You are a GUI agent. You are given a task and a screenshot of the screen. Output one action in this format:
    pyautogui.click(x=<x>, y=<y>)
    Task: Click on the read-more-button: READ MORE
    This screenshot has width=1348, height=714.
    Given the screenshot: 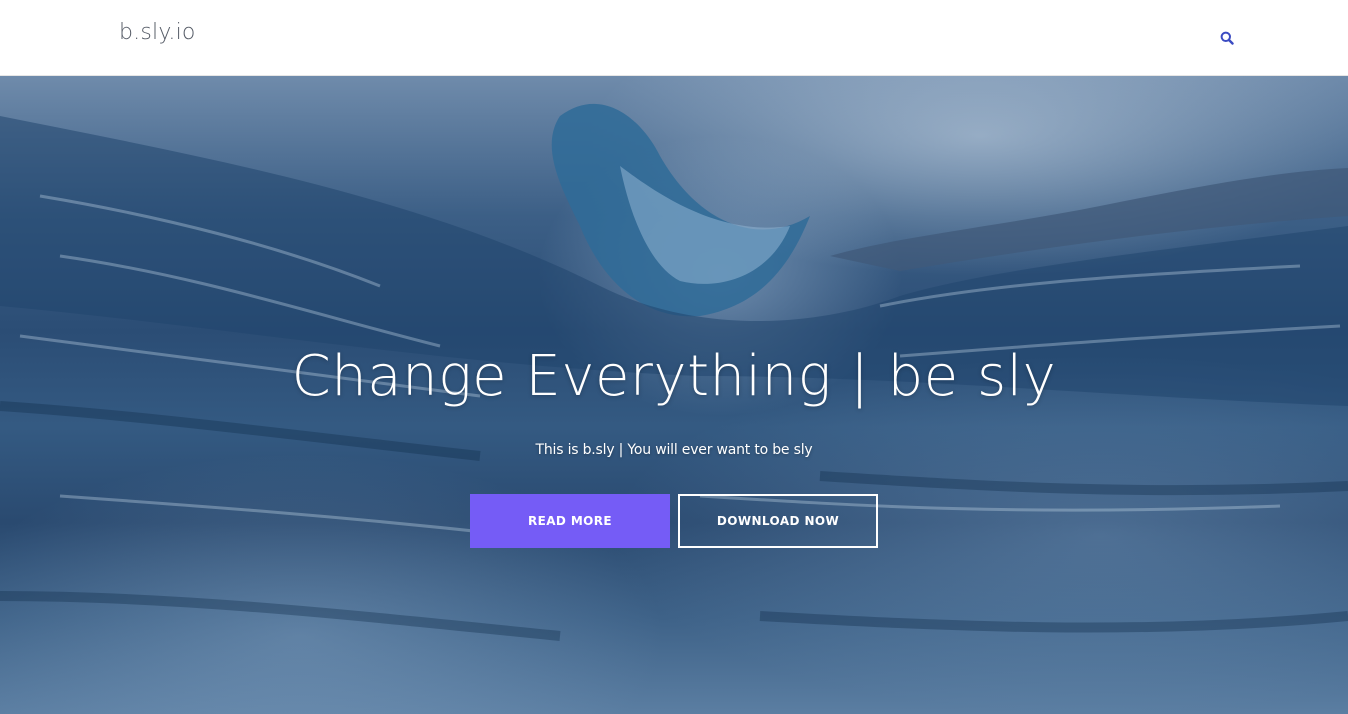 What is the action you would take?
    pyautogui.click(x=570, y=521)
    